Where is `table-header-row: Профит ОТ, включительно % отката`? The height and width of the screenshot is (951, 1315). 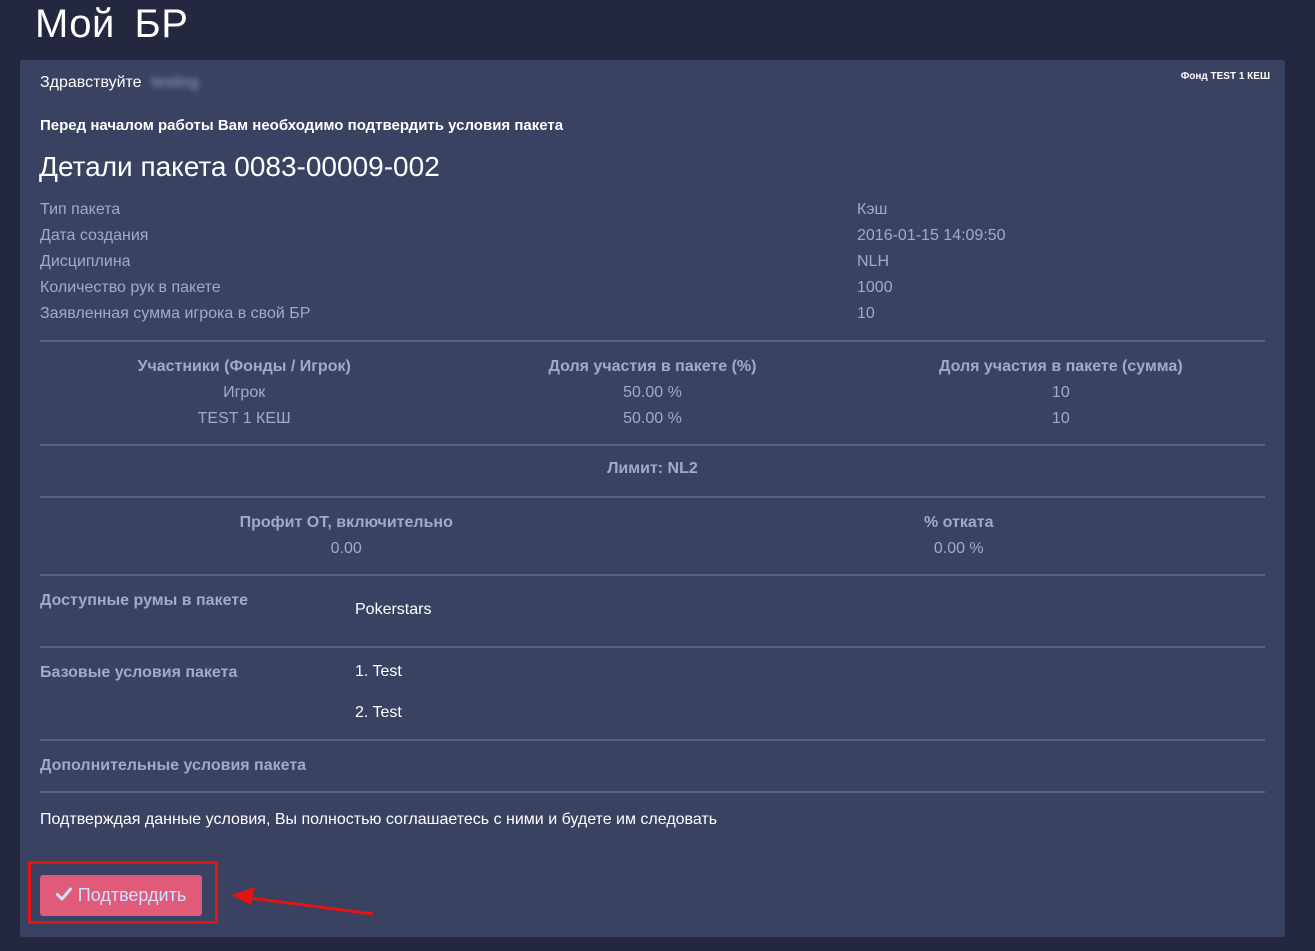 table-header-row: Профит ОТ, включительно % отката is located at coordinates (652, 525).